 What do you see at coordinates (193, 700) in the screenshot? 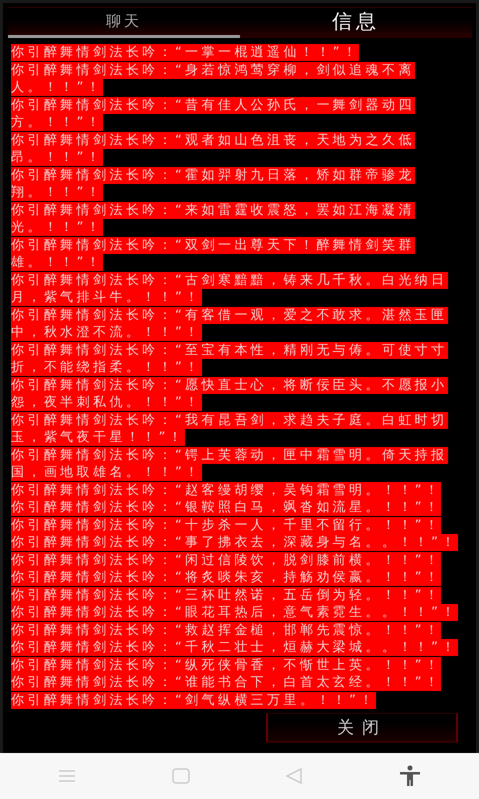
I see `message-text: 你引醉舞情剑法长吟：“剑气纵横三万里。！！”！` at bounding box center [193, 700].